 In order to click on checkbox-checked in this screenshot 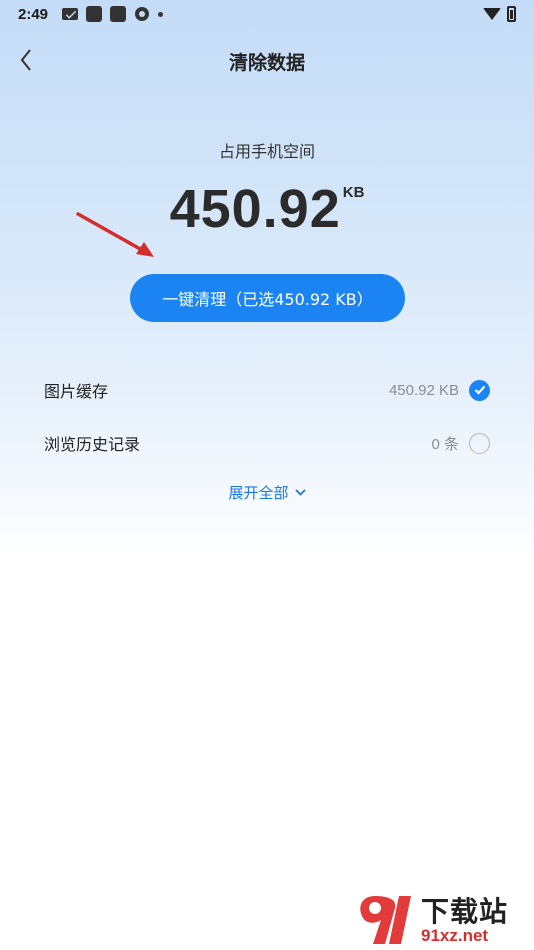, I will do `click(479, 390)`.